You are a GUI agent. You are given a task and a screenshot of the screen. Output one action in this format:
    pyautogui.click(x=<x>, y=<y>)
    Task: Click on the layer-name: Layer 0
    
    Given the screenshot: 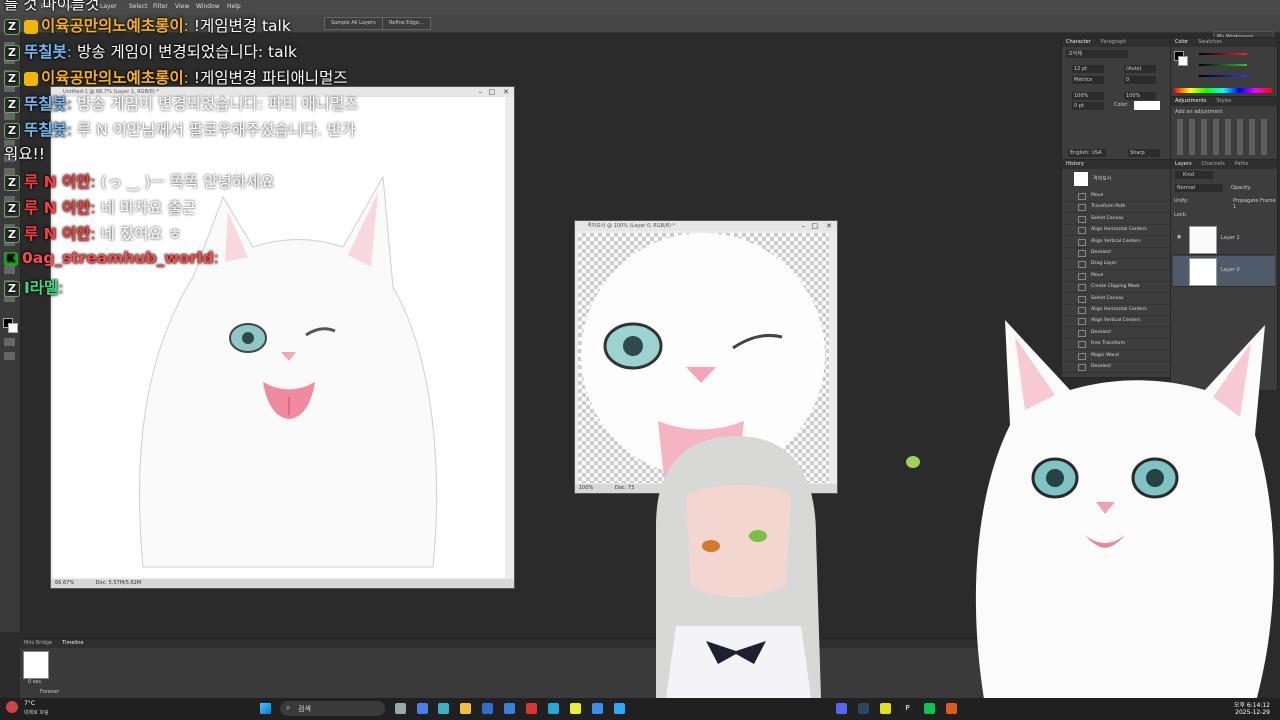 What is the action you would take?
    pyautogui.click(x=1230, y=270)
    